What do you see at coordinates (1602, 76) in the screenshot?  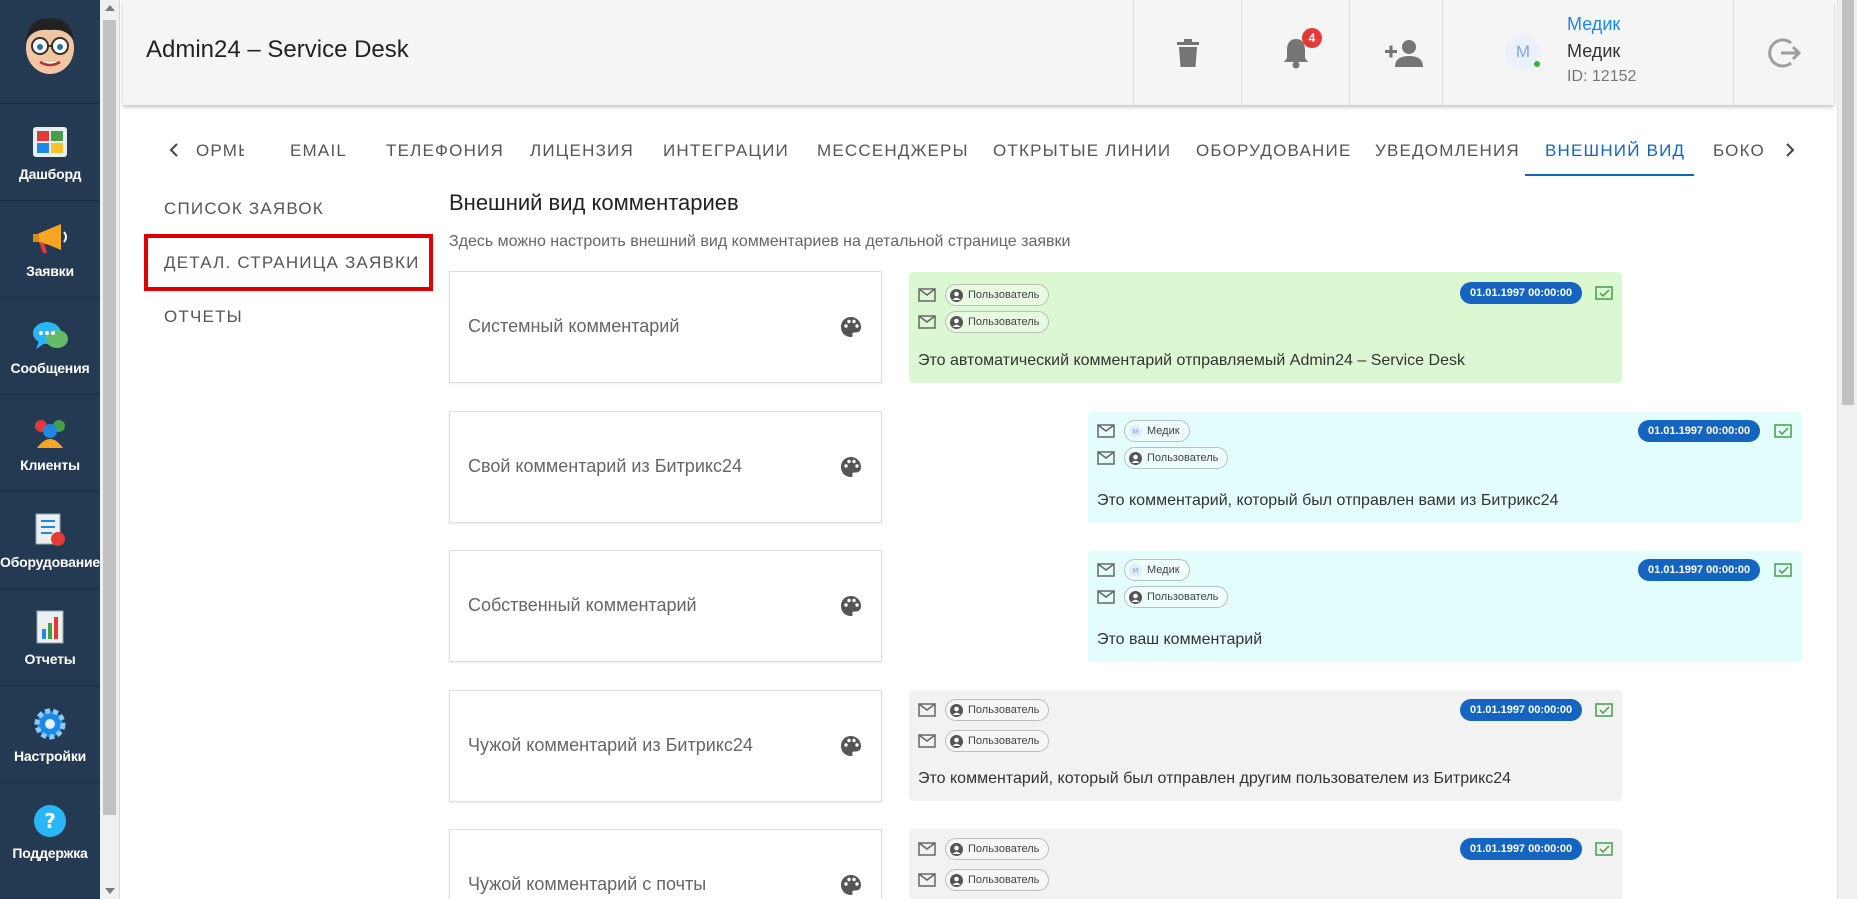 I see `user-id: ID: 12152` at bounding box center [1602, 76].